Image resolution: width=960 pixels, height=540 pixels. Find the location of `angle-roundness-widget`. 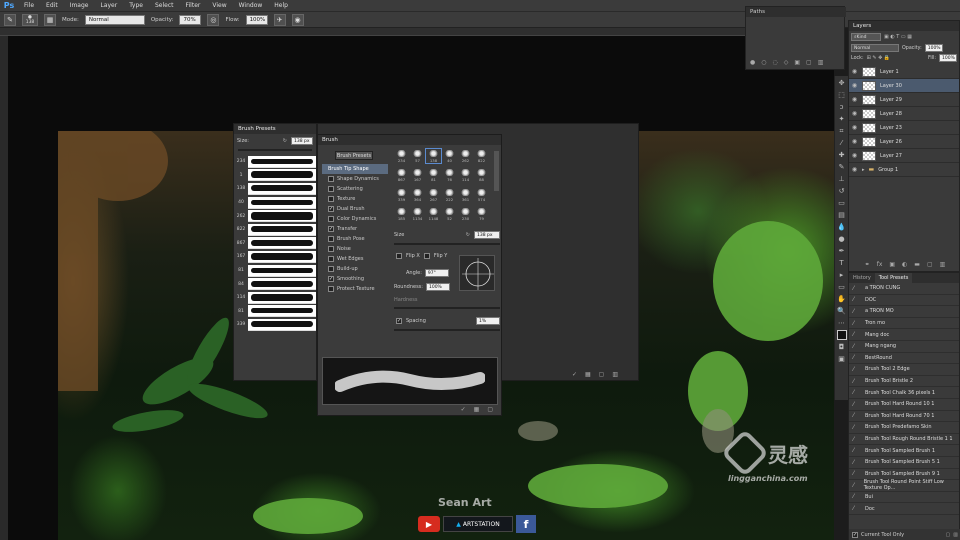

angle-roundness-widget is located at coordinates (477, 273).